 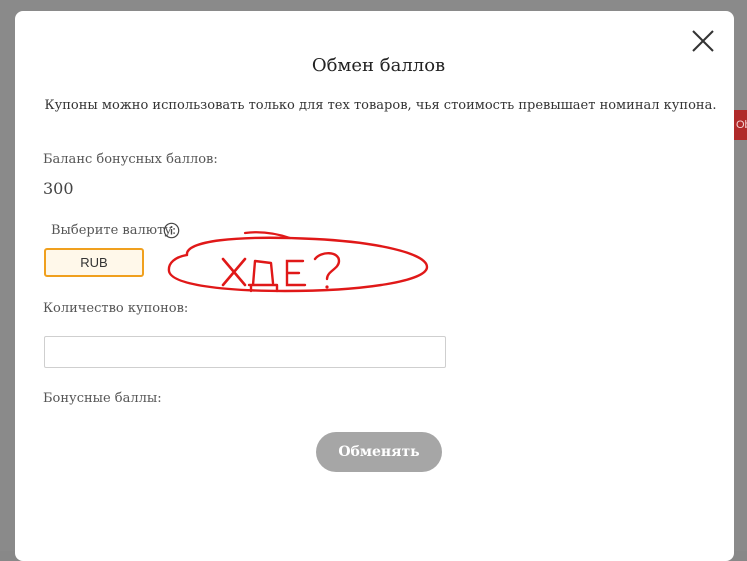 I want to click on currency-label: Выберите валюту:, so click(x=114, y=230).